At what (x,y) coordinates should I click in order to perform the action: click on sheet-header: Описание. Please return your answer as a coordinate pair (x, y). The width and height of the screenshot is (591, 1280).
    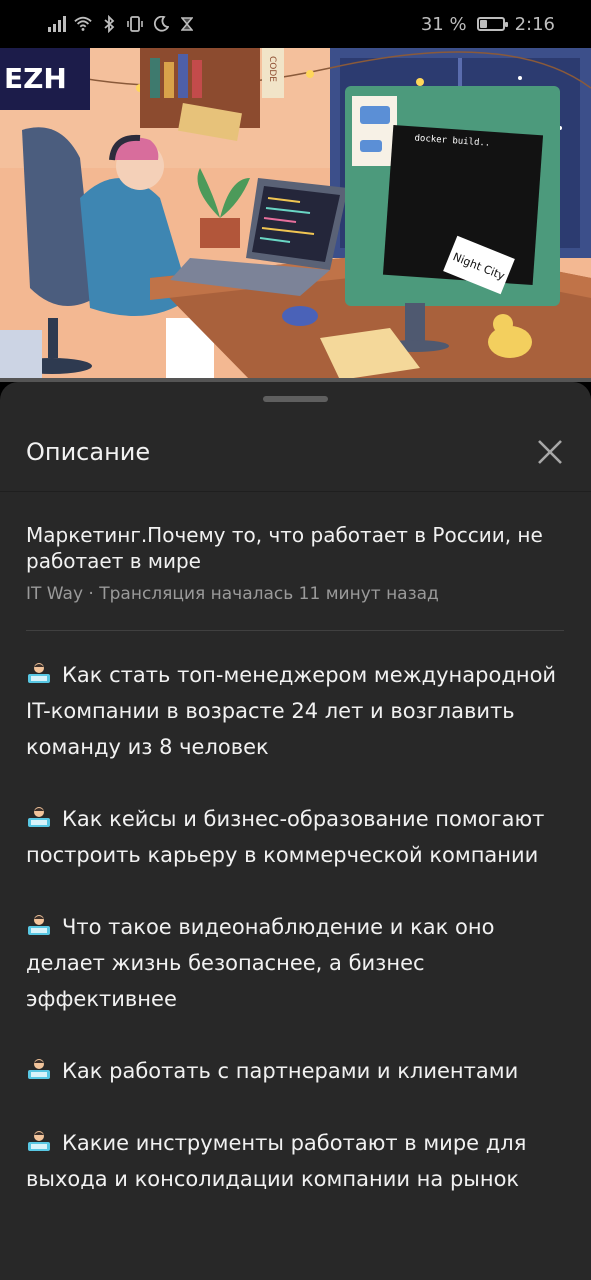
    Looking at the image, I should click on (295, 452).